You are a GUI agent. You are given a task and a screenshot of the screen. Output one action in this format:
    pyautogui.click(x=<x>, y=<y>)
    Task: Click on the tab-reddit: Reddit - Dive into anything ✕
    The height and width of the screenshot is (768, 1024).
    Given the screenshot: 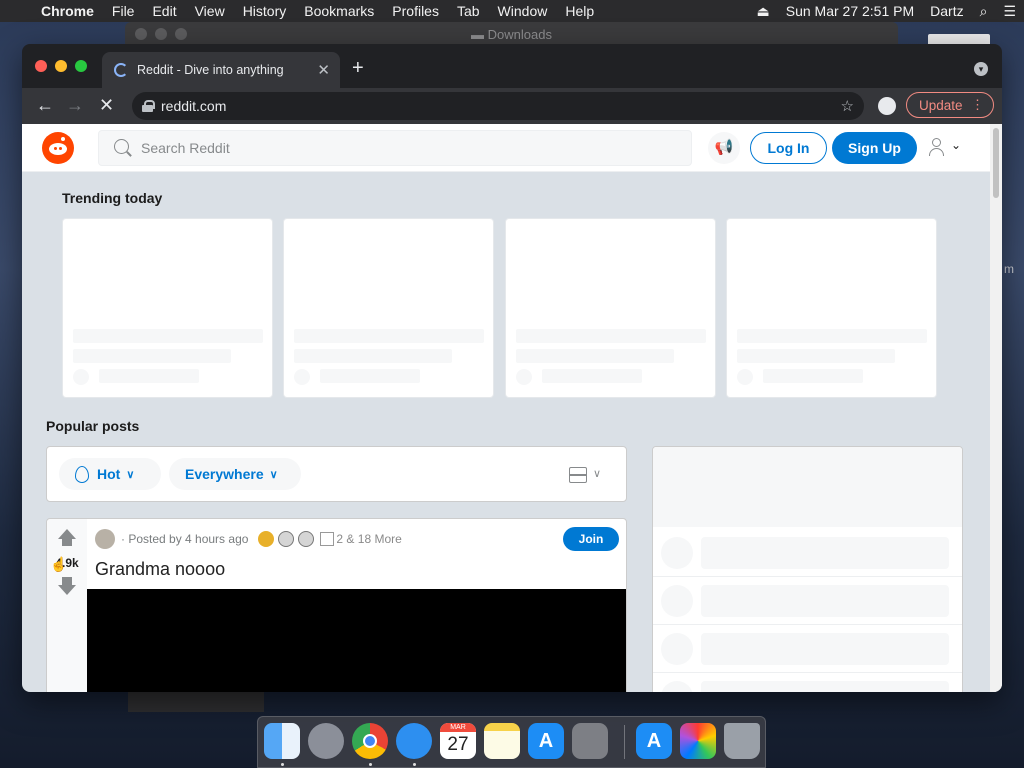 What is the action you would take?
    pyautogui.click(x=221, y=70)
    